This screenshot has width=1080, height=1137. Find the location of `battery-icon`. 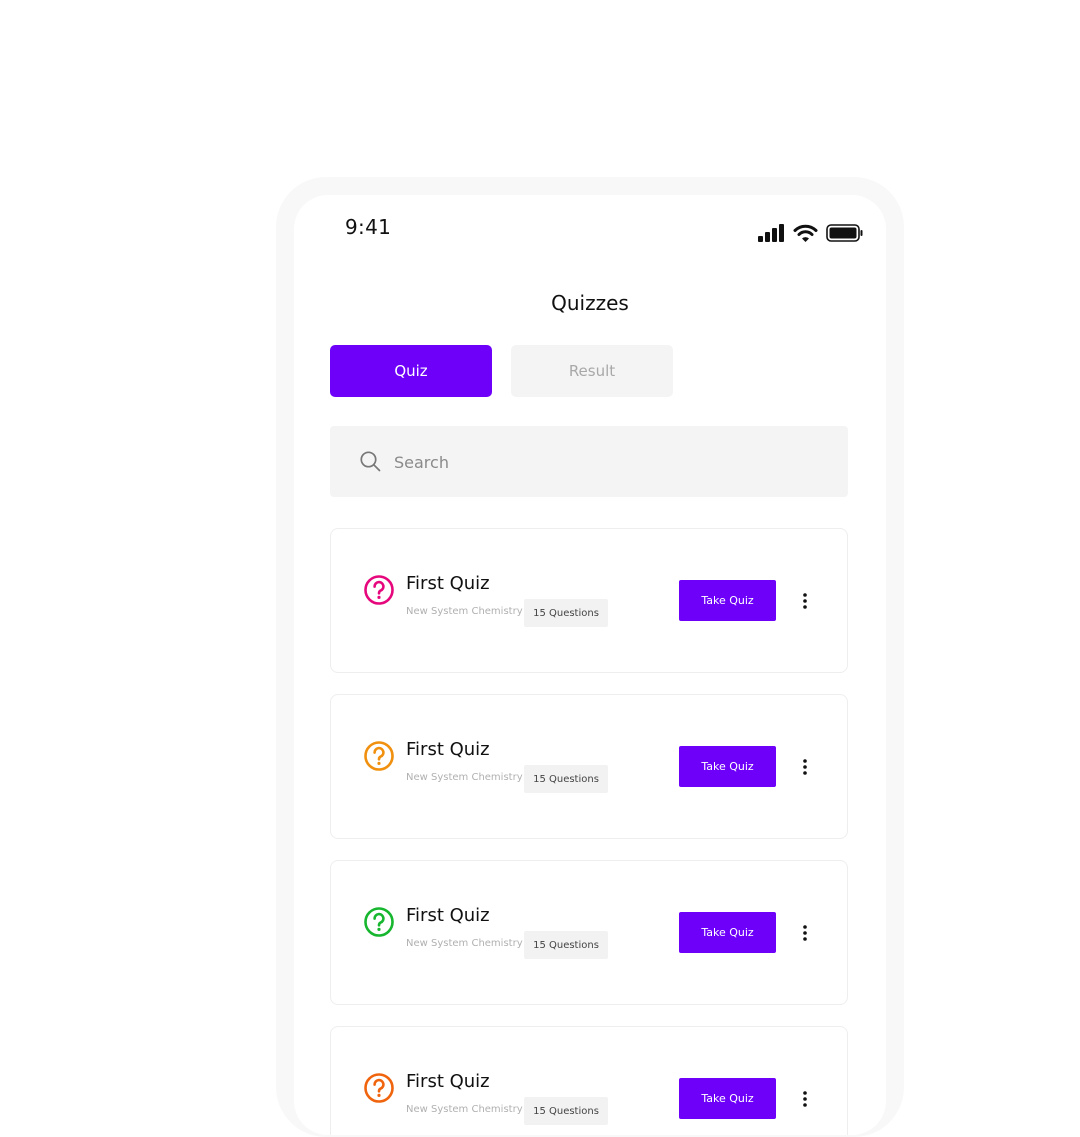

battery-icon is located at coordinates (845, 233).